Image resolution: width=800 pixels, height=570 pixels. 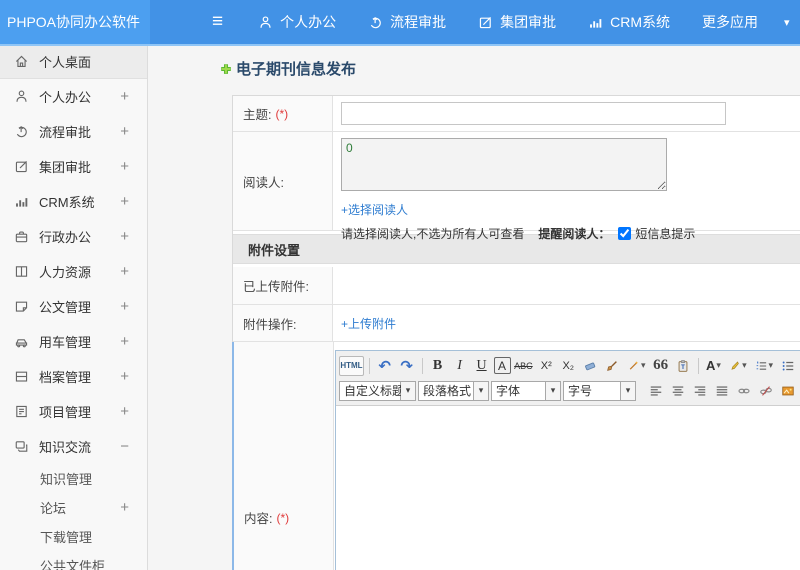 I want to click on nav-group-approval: 集团审批, so click(x=517, y=22).